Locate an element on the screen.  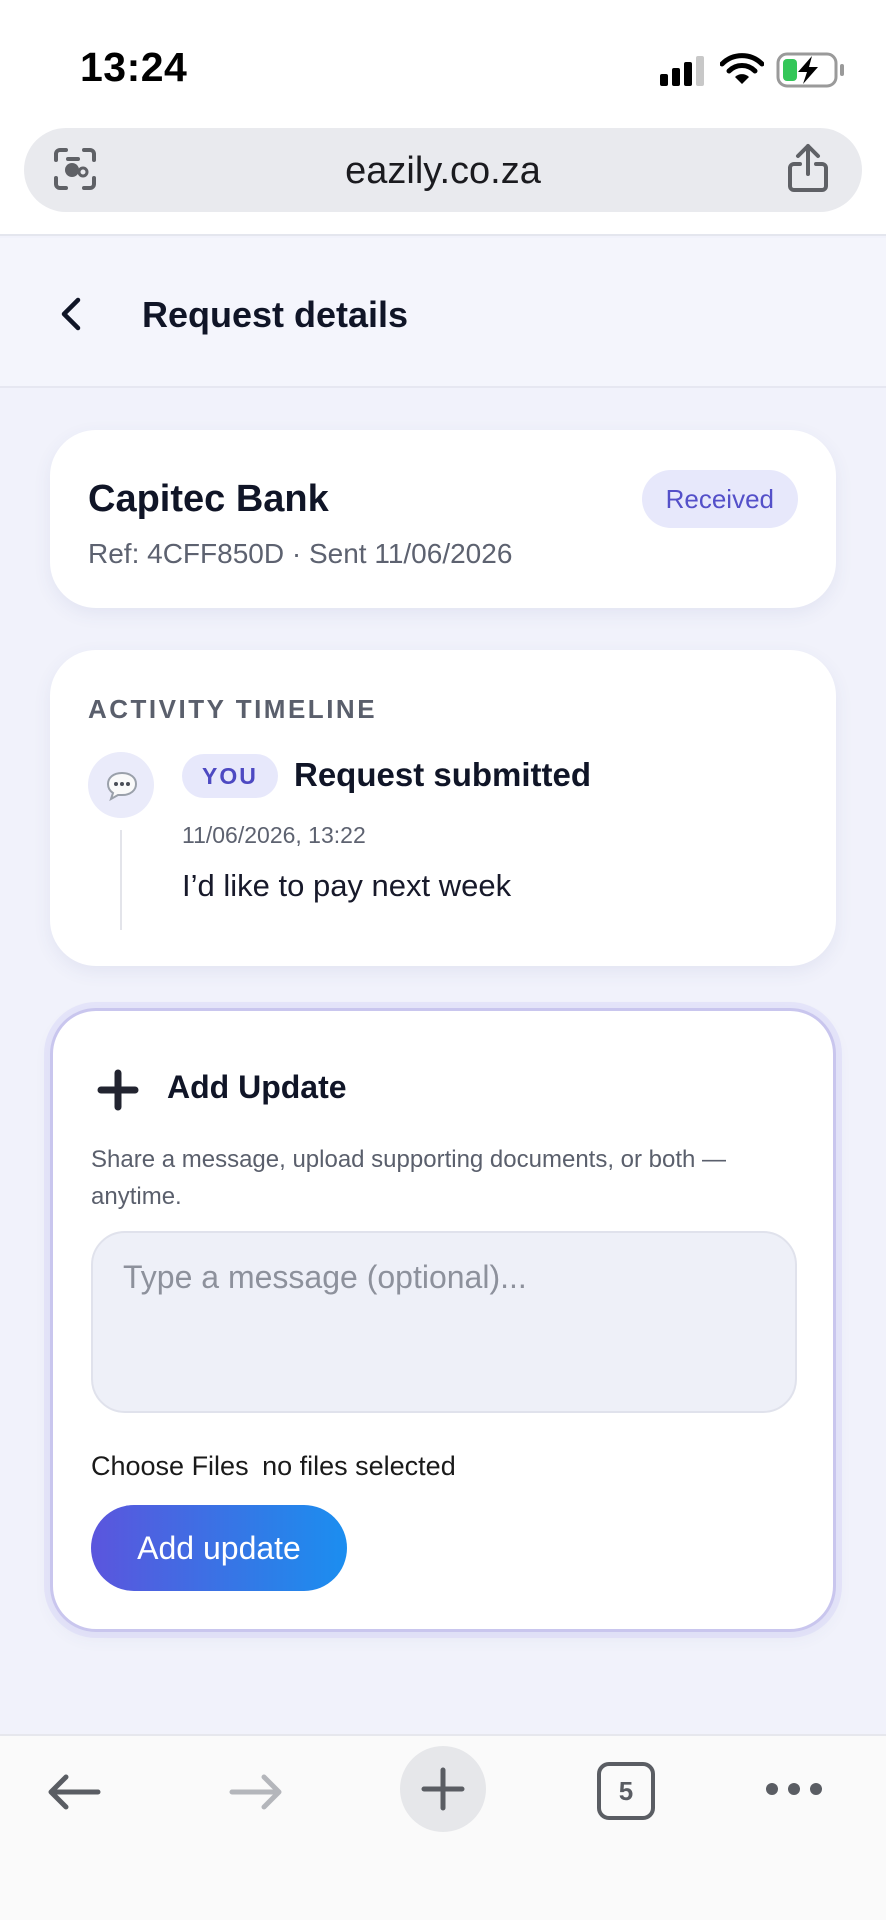
arrow-left-icon is located at coordinates (74, 1792).